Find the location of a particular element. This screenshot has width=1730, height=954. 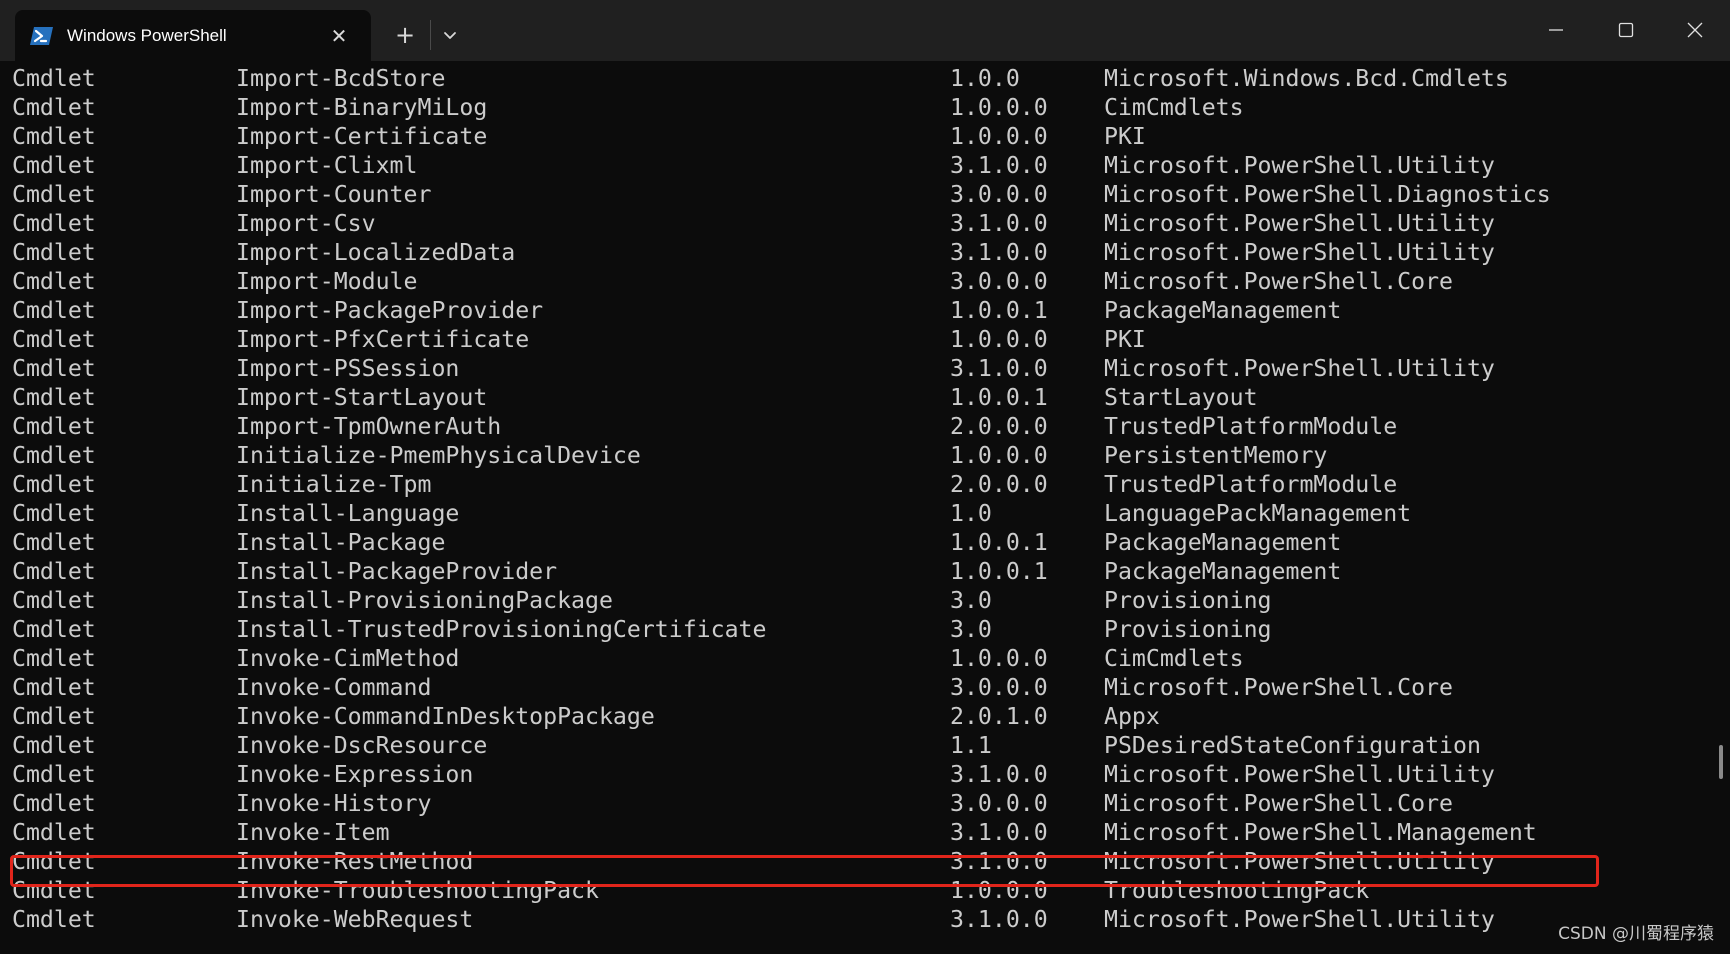

command-name: Initialize-PmemPhysicalDevice is located at coordinates (438, 455).